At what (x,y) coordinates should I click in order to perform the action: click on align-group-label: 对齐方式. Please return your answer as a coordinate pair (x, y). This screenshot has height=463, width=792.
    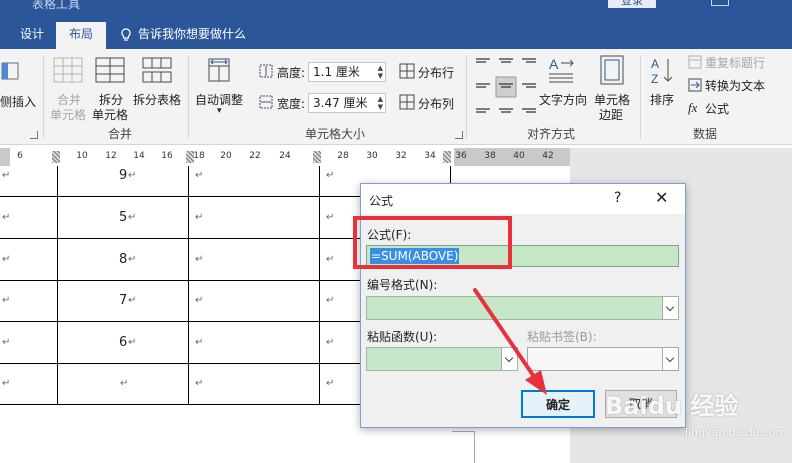
    Looking at the image, I should click on (550, 134).